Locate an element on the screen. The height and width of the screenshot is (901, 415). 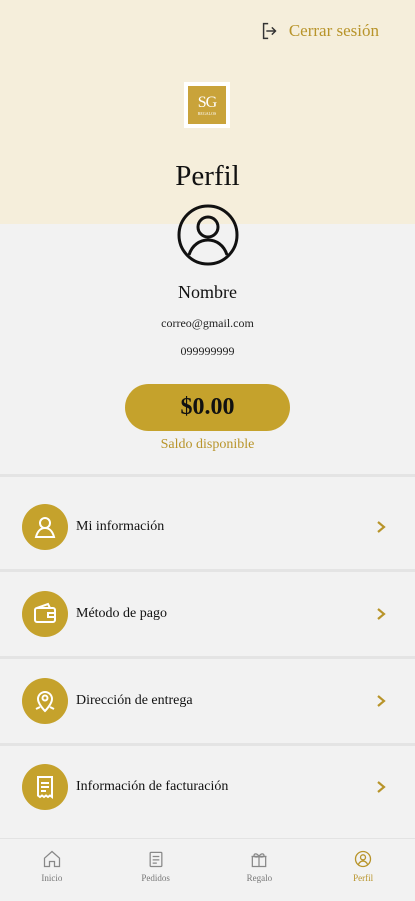
balance-badge: $0.00 is located at coordinates (207, 407).